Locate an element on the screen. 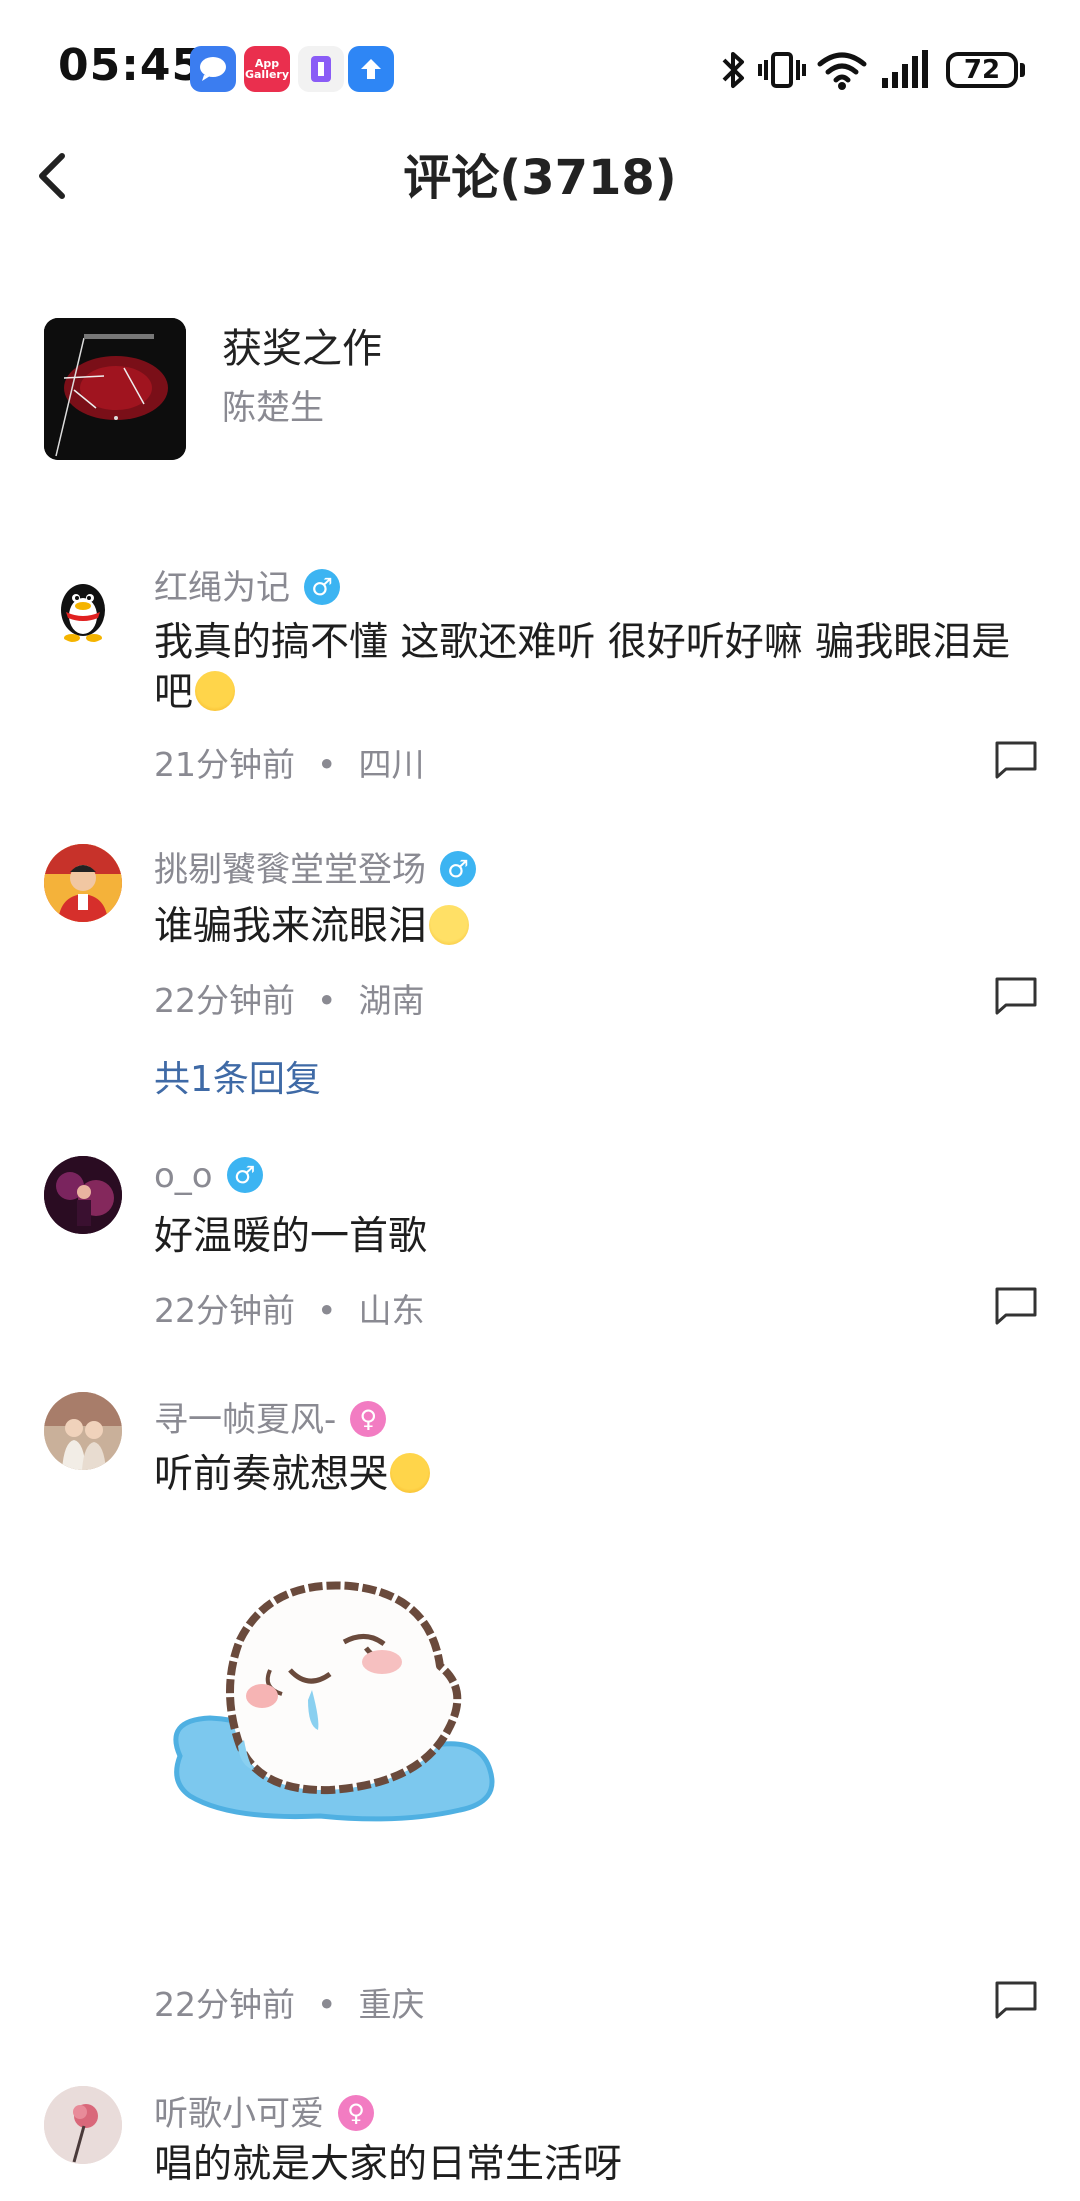  comment-location: 重庆 is located at coordinates (391, 2004).